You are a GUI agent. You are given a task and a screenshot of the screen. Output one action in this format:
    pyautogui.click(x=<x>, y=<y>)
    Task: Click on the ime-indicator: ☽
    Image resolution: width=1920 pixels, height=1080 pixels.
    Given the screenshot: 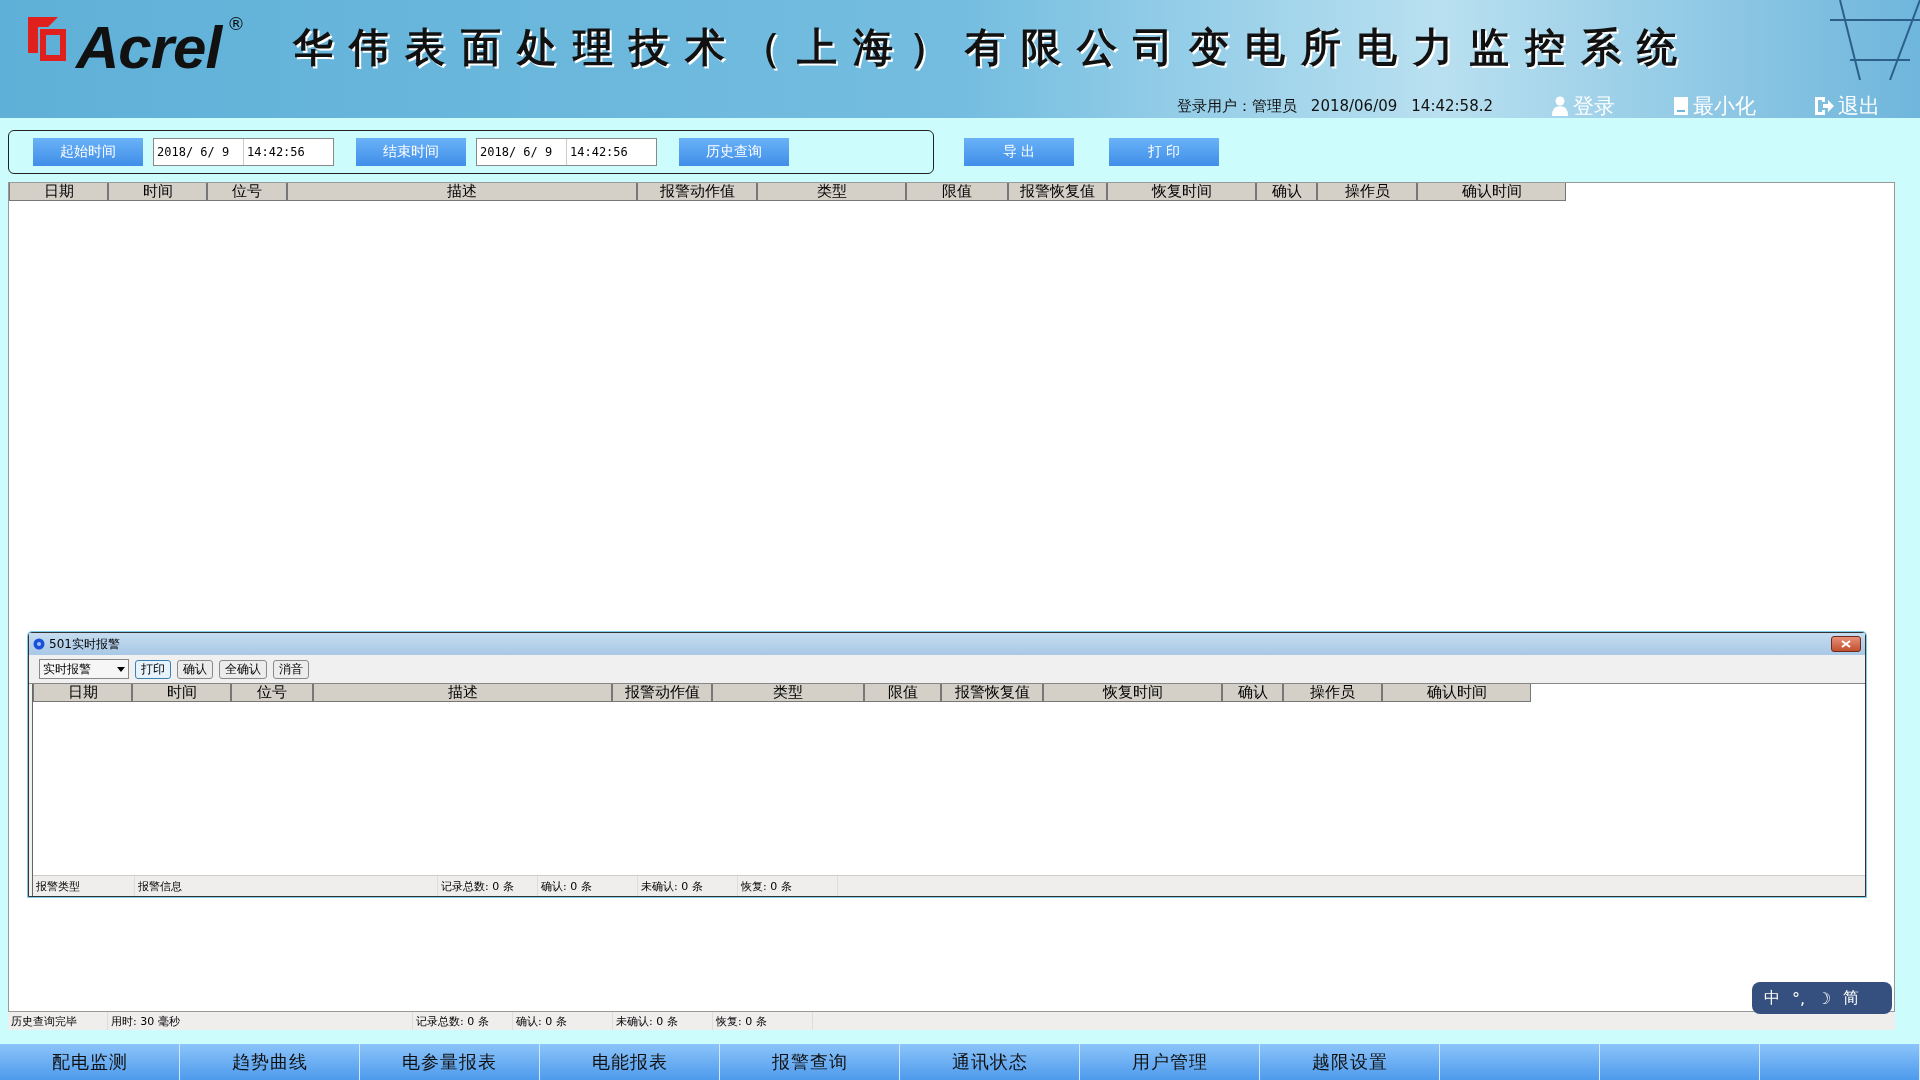 What is the action you would take?
    pyautogui.click(x=1824, y=998)
    